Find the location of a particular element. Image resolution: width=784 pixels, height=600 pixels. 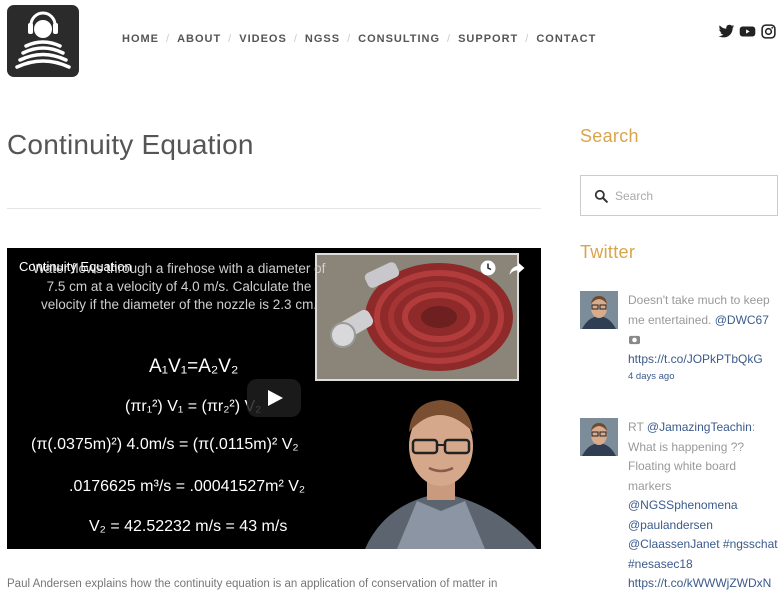

search-box is located at coordinates (679, 195).